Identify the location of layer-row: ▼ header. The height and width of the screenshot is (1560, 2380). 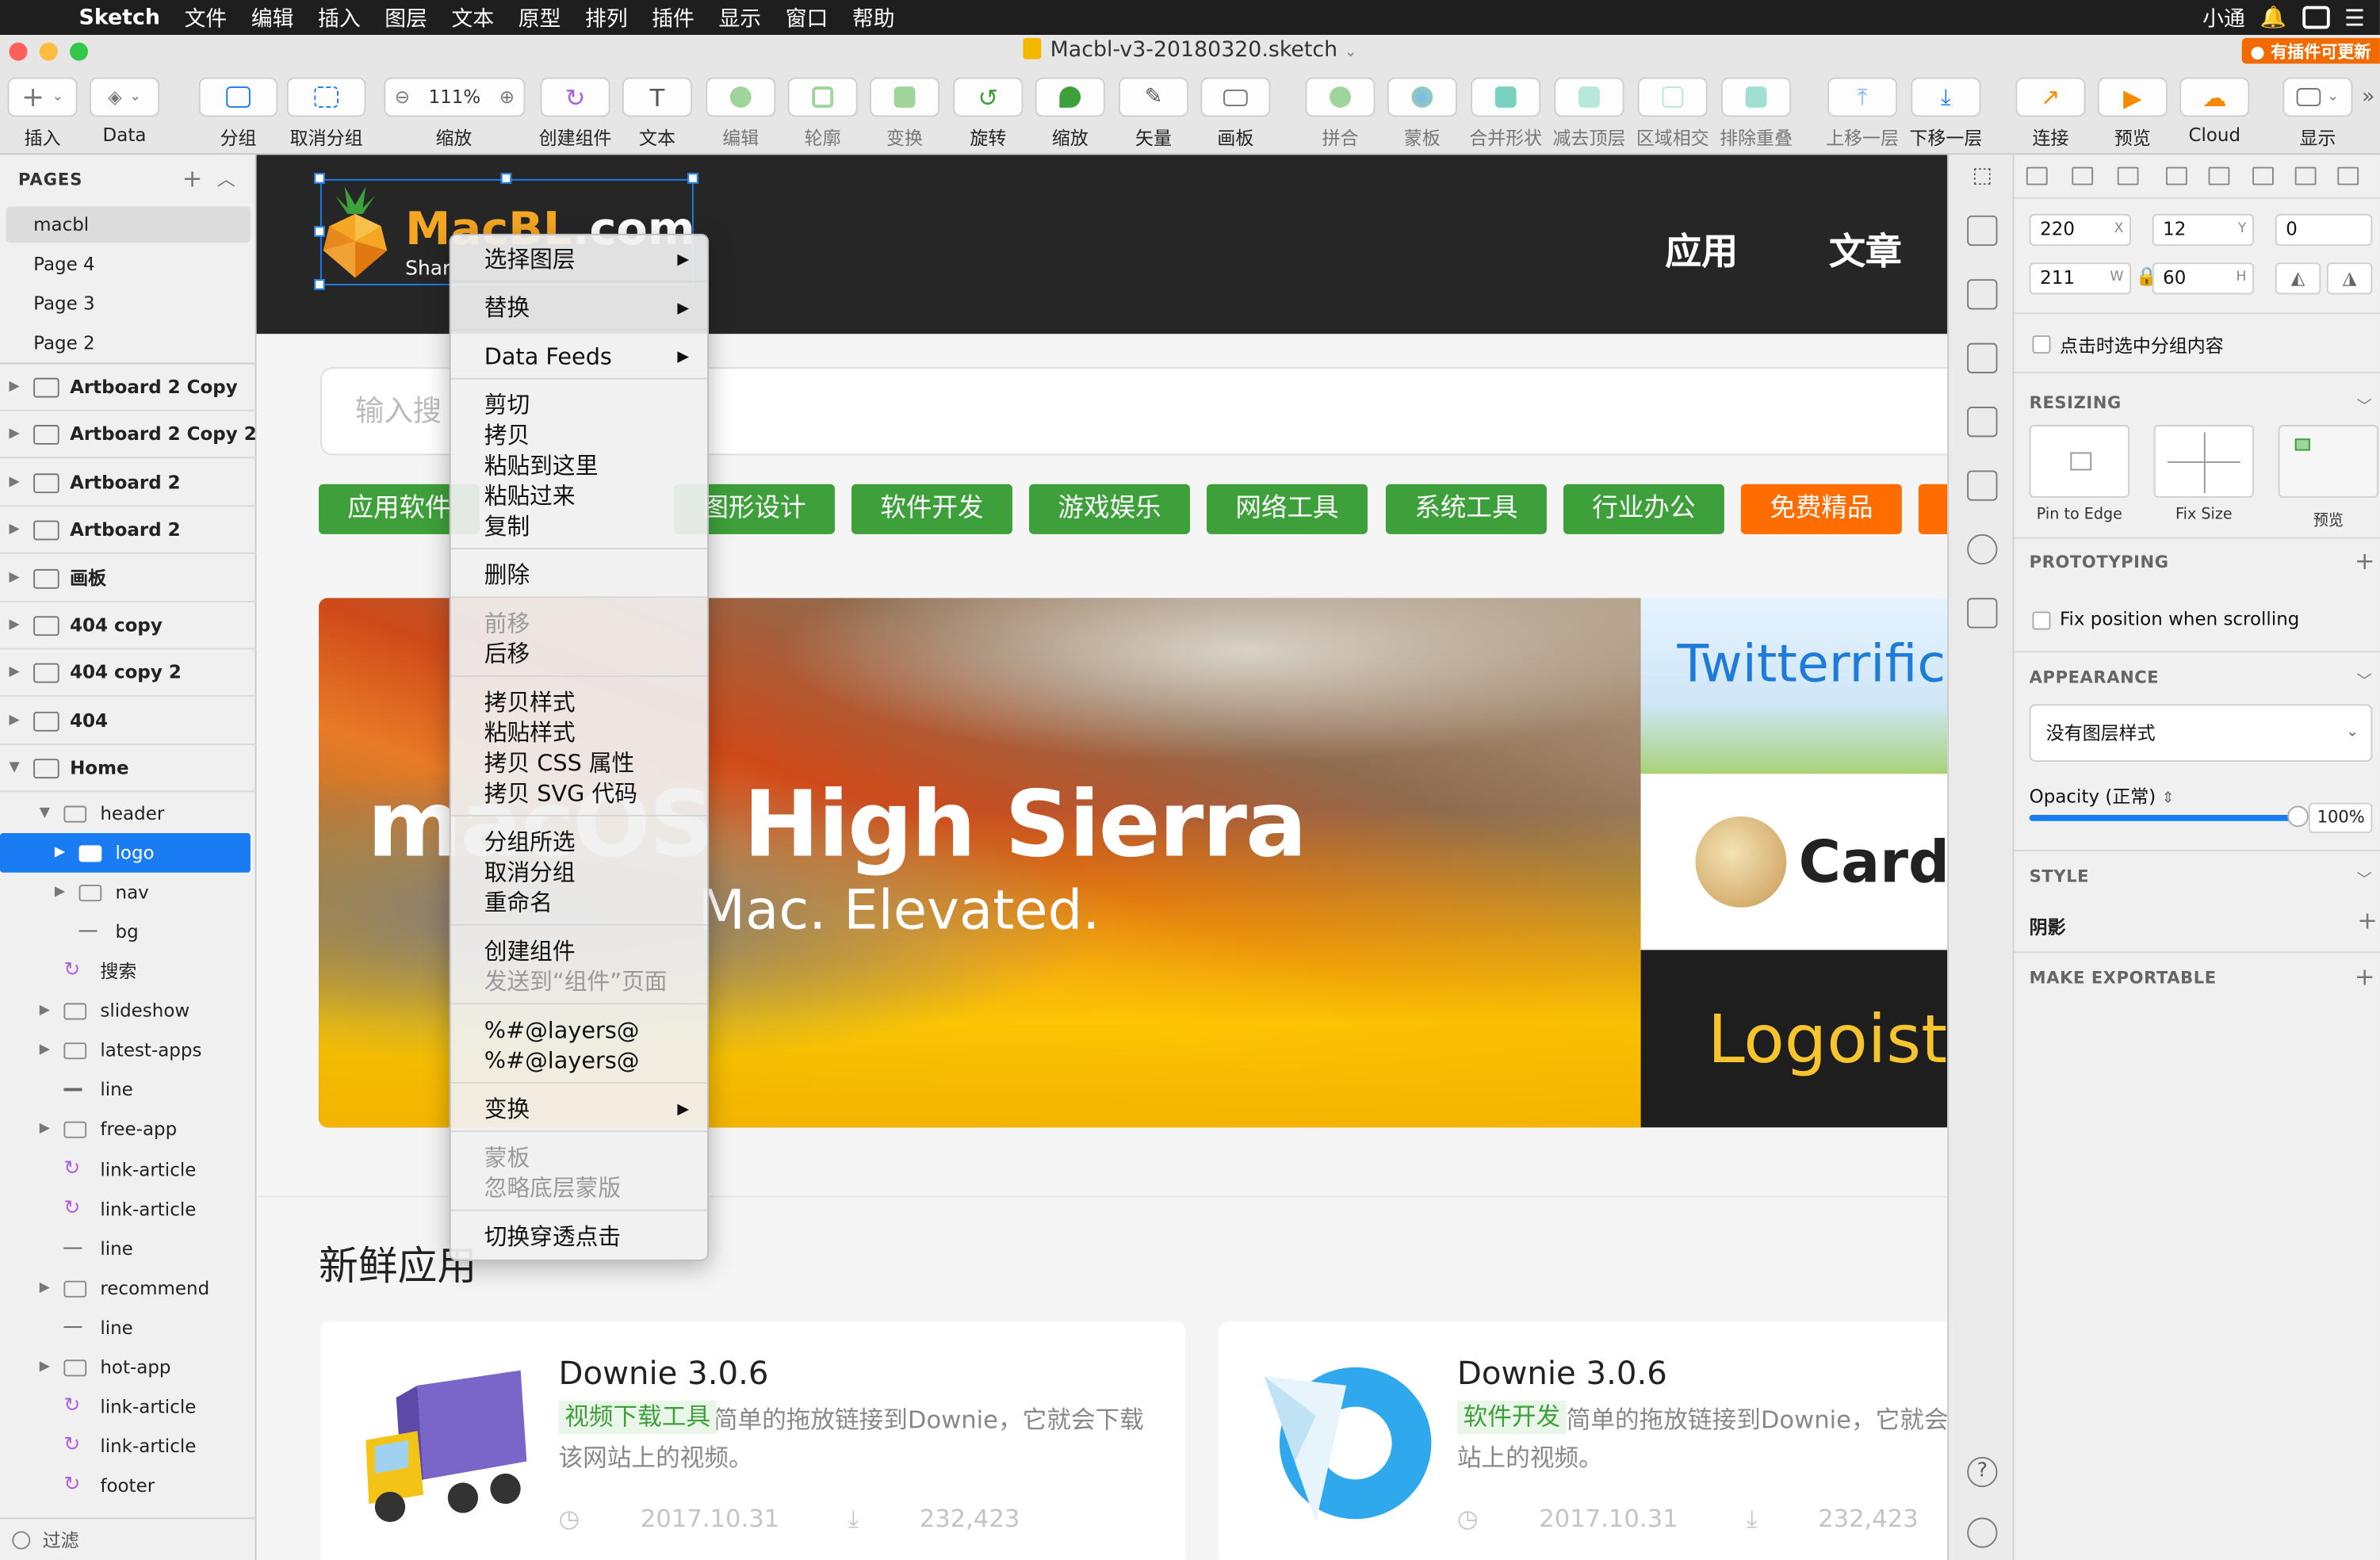
(128, 812).